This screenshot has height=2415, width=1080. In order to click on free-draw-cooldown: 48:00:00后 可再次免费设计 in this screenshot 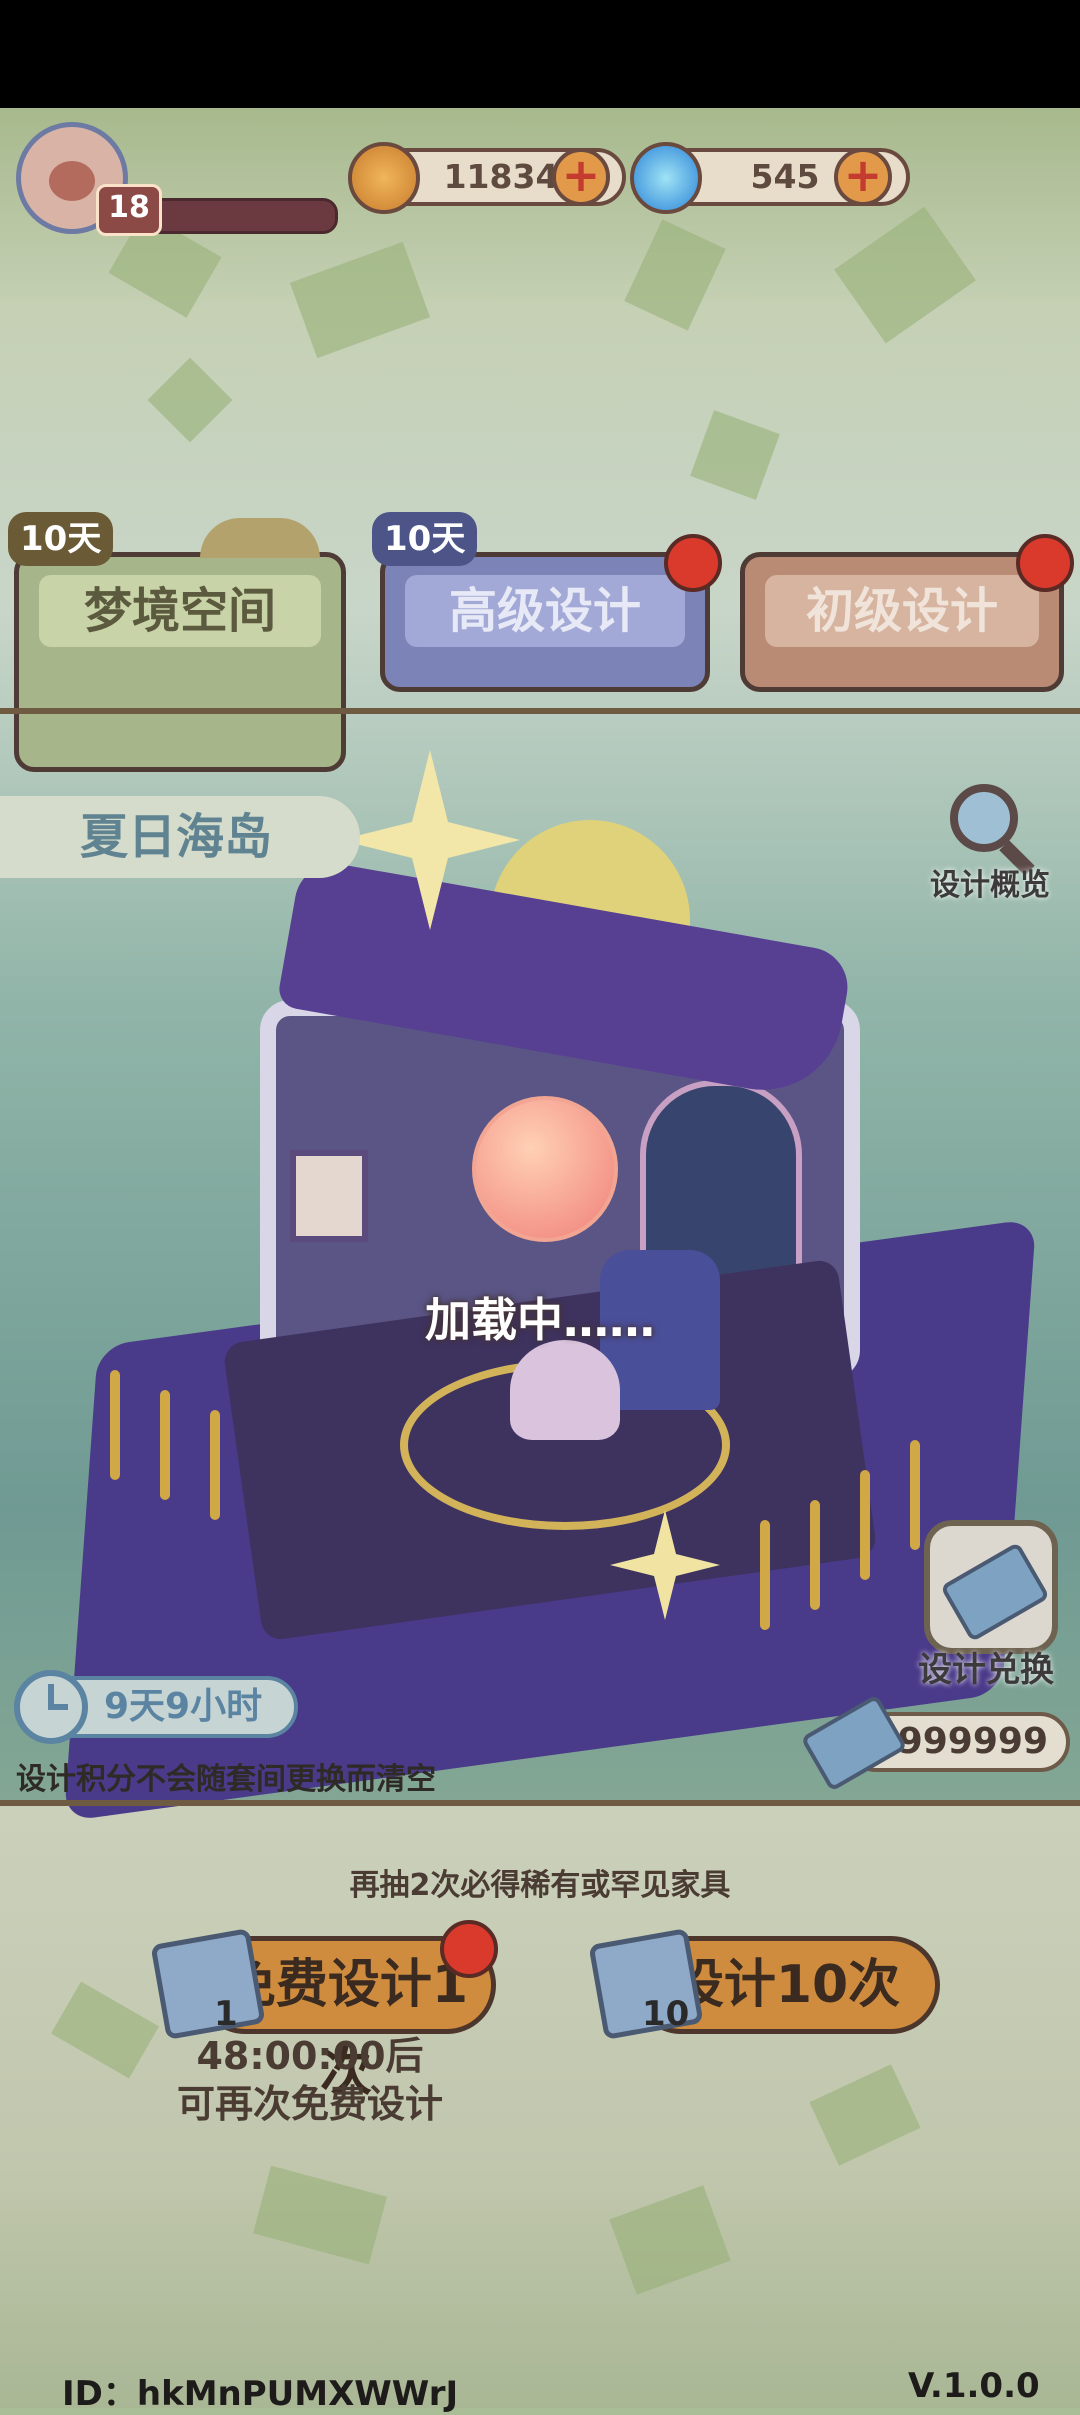, I will do `click(310, 2080)`.